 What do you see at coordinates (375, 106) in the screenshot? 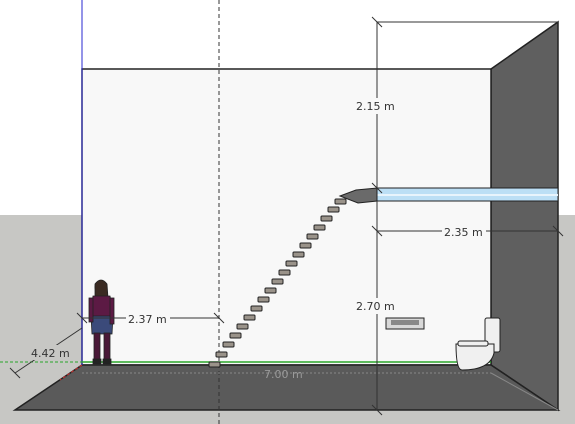
I see `dimension-ceiling-height-label: 2.15 m` at bounding box center [375, 106].